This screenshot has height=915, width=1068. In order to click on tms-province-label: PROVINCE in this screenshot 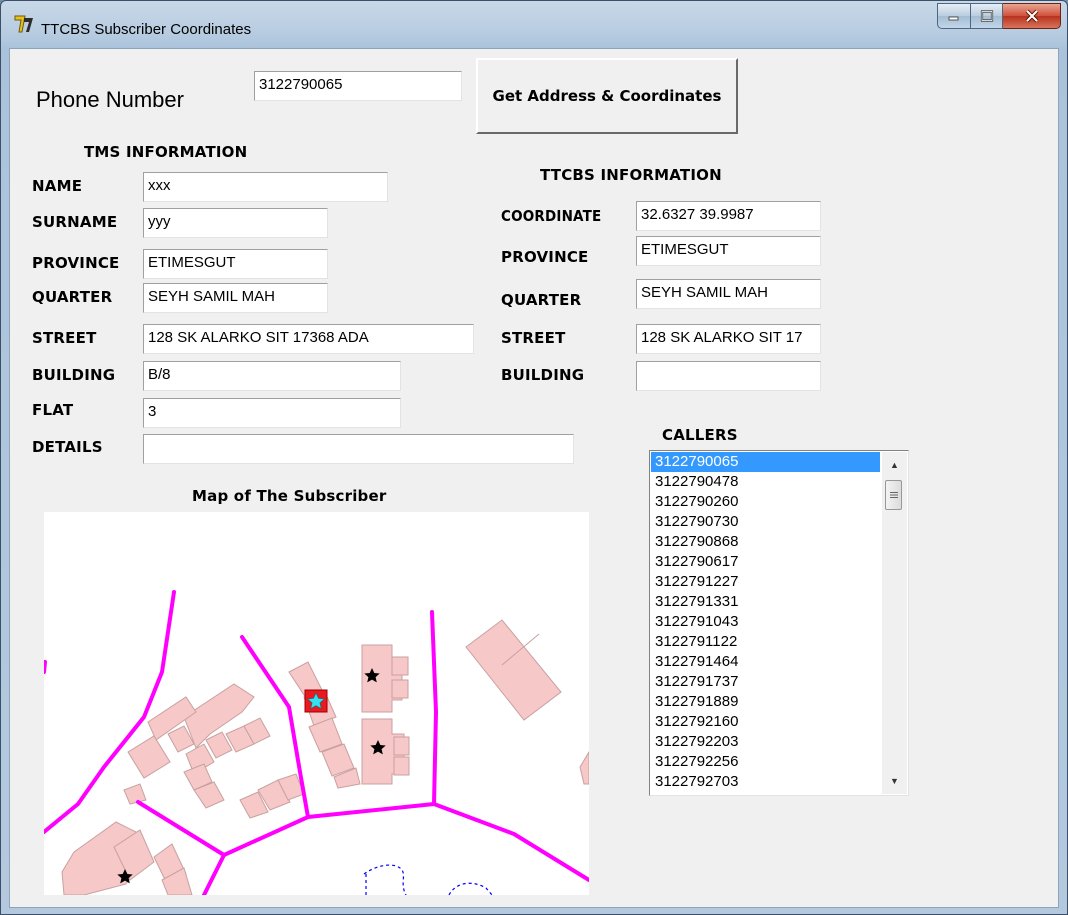, I will do `click(76, 263)`.